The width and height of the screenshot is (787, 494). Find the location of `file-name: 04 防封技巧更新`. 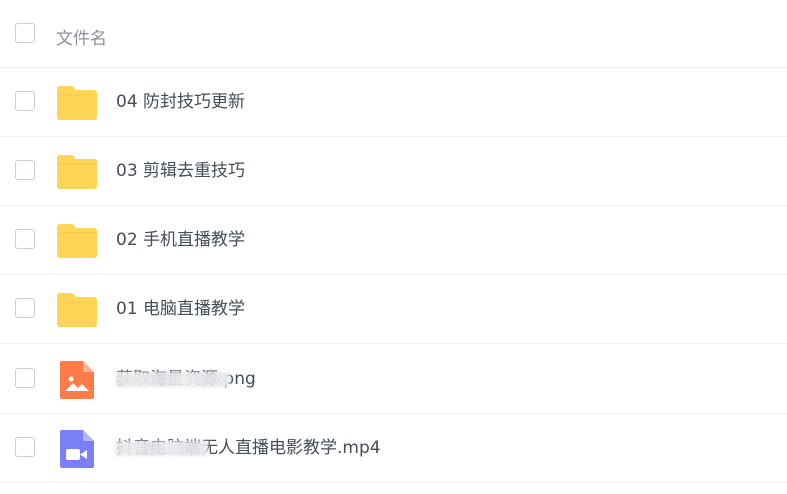

file-name: 04 防封技巧更新 is located at coordinates (180, 102).